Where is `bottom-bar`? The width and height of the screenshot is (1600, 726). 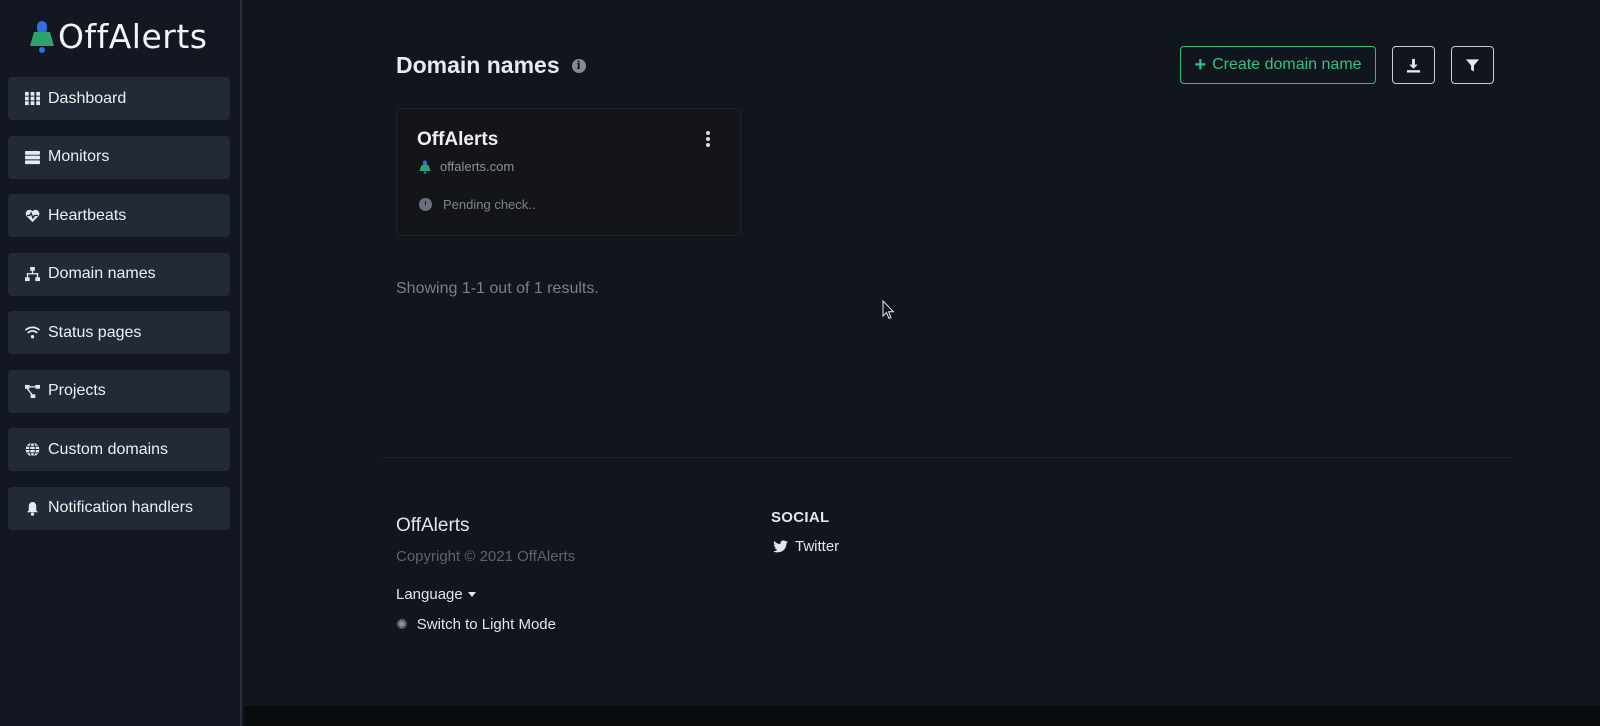 bottom-bar is located at coordinates (922, 716).